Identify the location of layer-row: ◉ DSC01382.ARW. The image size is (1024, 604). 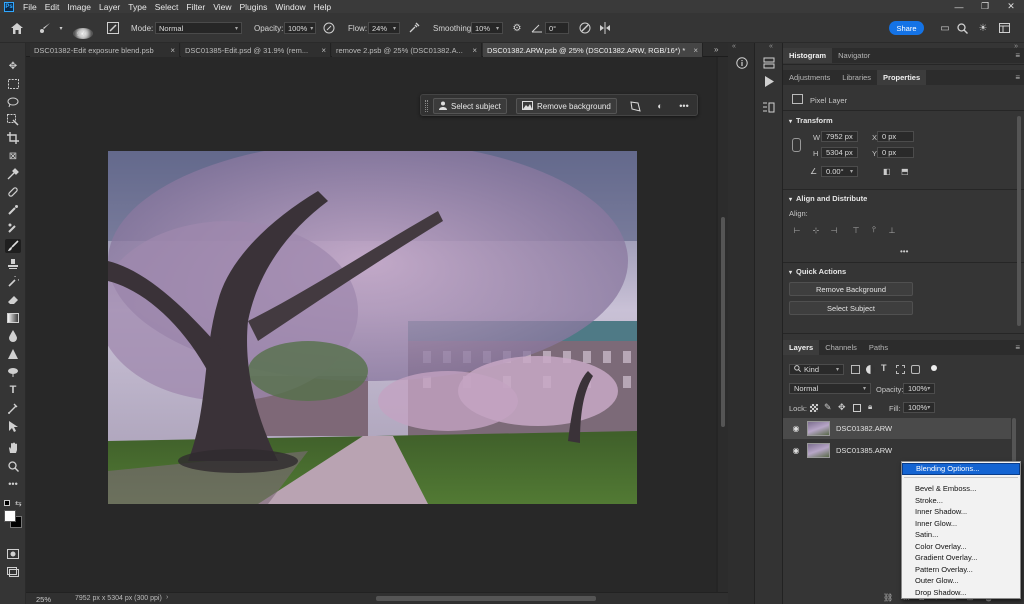
(897, 428).